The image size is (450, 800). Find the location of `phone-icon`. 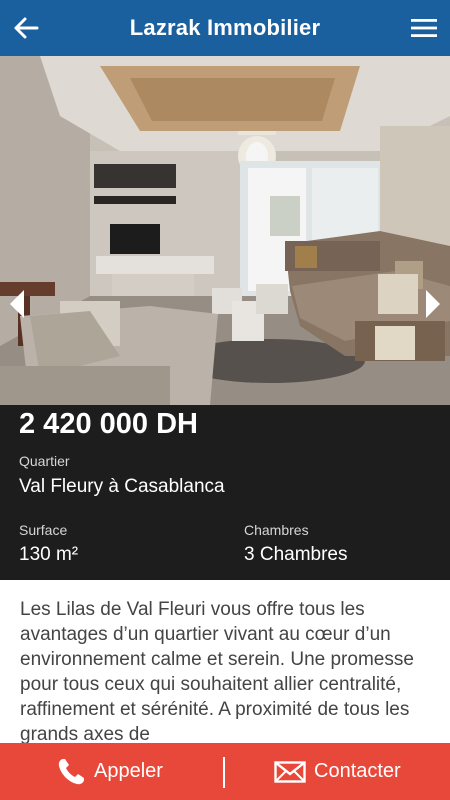

phone-icon is located at coordinates (71, 771).